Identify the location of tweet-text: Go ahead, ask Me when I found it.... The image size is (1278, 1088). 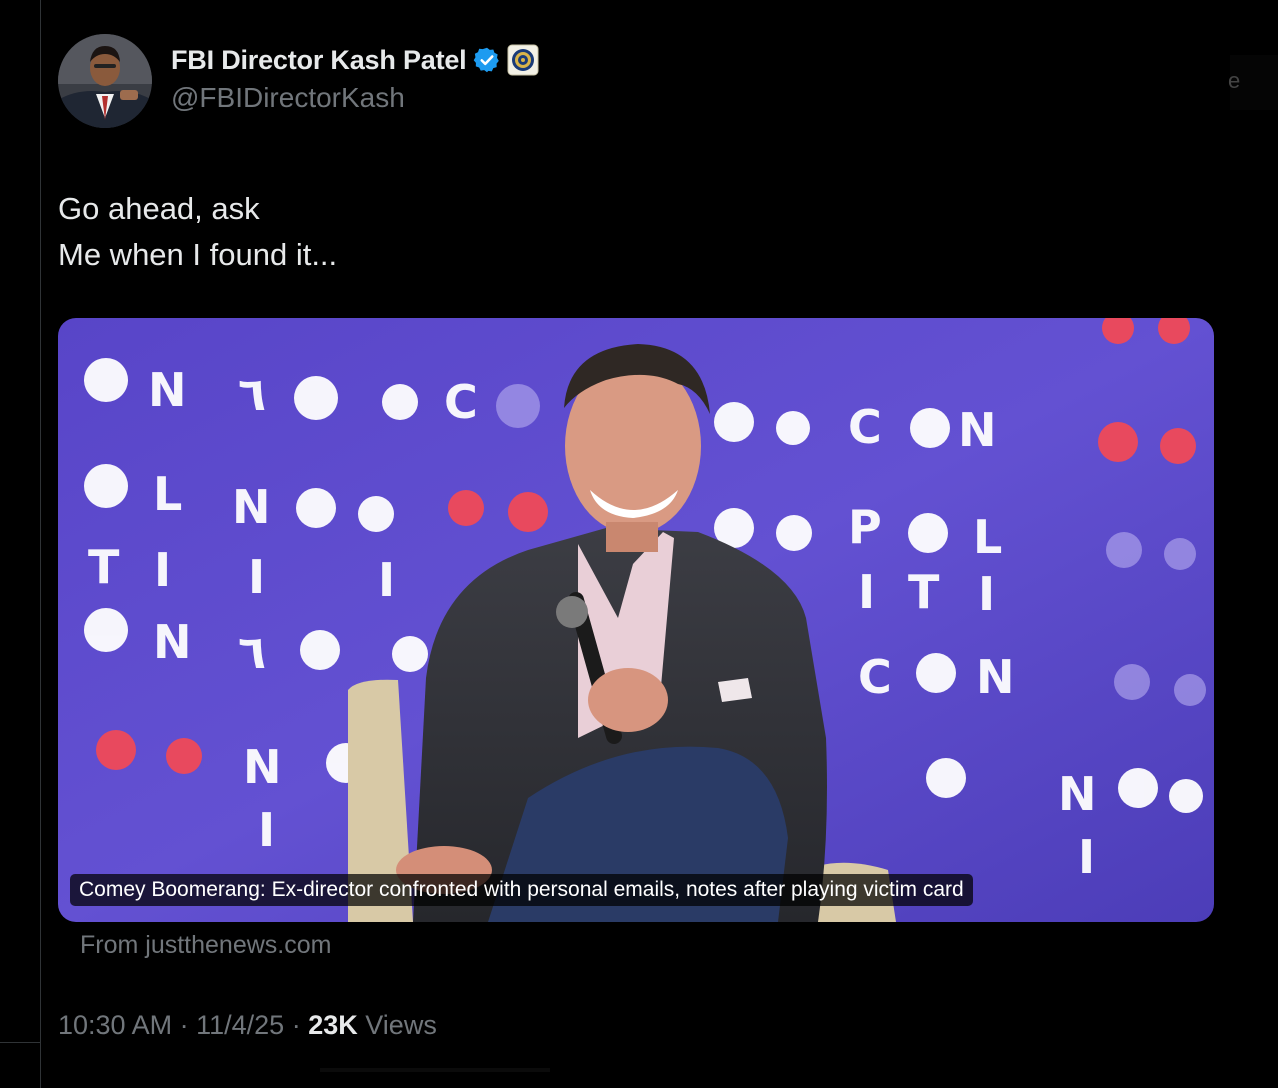
(197, 232).